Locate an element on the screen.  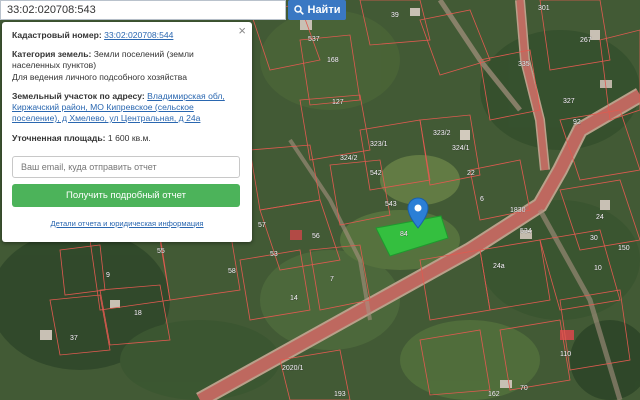
parcel-label: 323/1 is located at coordinates (379, 144).